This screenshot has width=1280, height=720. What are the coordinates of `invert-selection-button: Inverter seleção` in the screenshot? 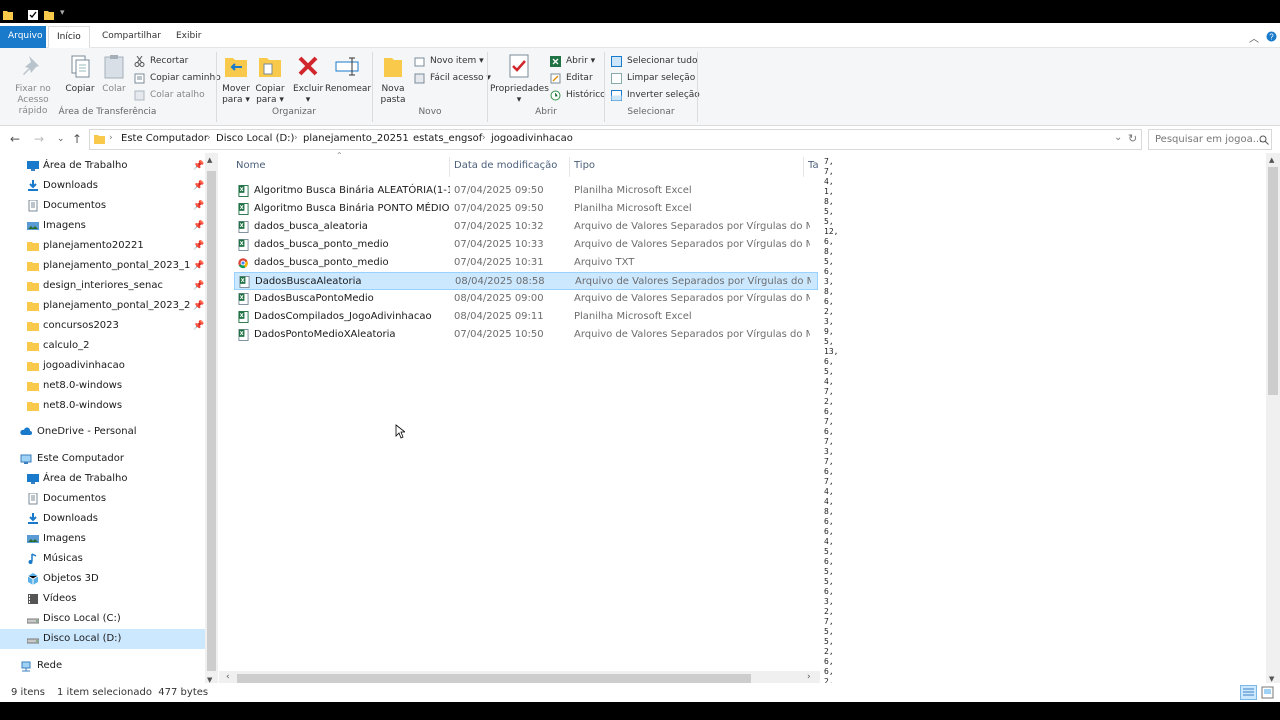 It's located at (654, 95).